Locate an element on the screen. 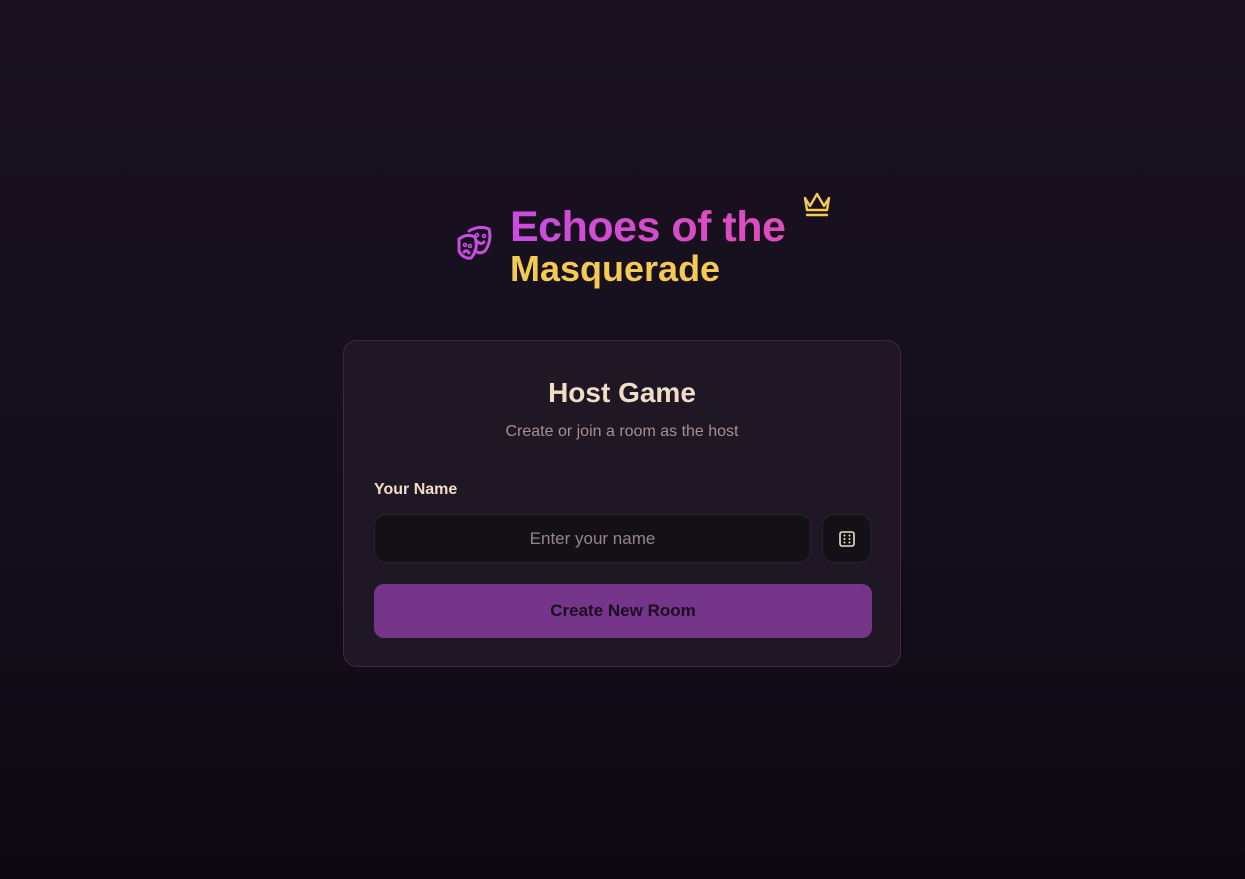 The image size is (1245, 879). app-title-line2: Masquerade is located at coordinates (615, 268).